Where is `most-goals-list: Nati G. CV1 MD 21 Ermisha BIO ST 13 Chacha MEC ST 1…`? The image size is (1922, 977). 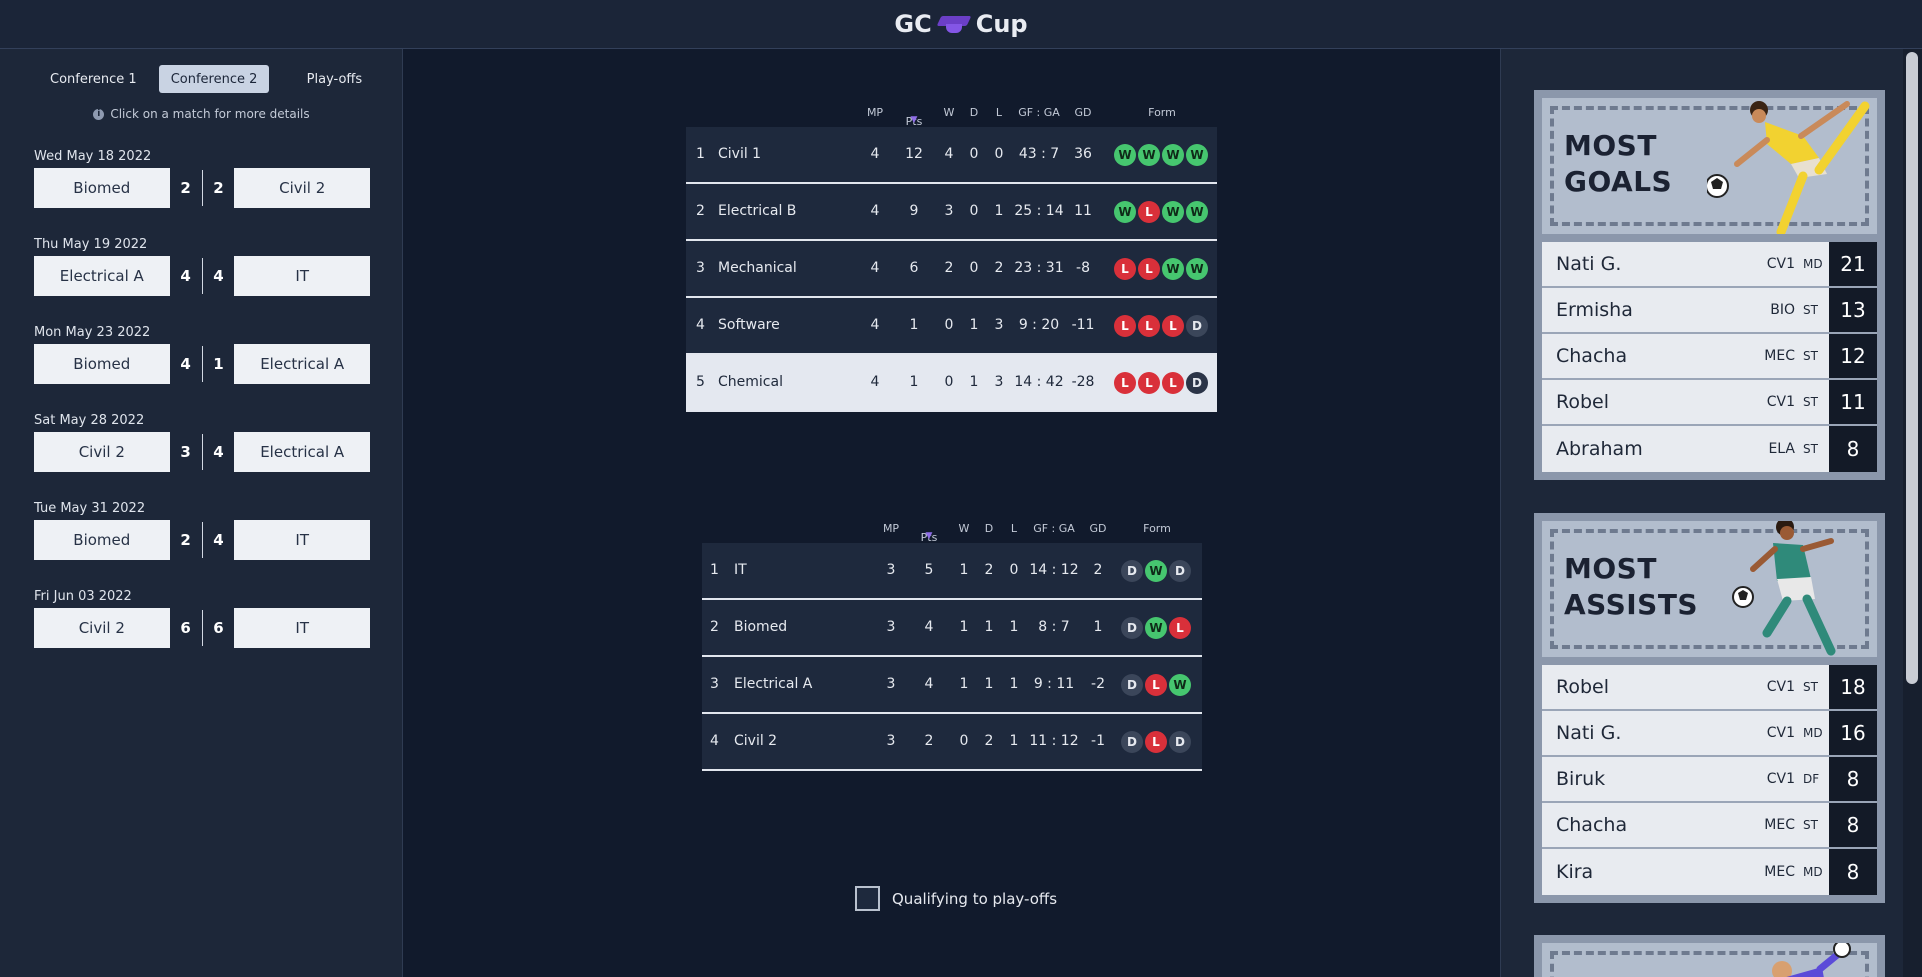
most-goals-list: Nati G. CV1 MD 21 Ermisha BIO ST 13 Chacha MEC ST 1… is located at coordinates (1709, 357).